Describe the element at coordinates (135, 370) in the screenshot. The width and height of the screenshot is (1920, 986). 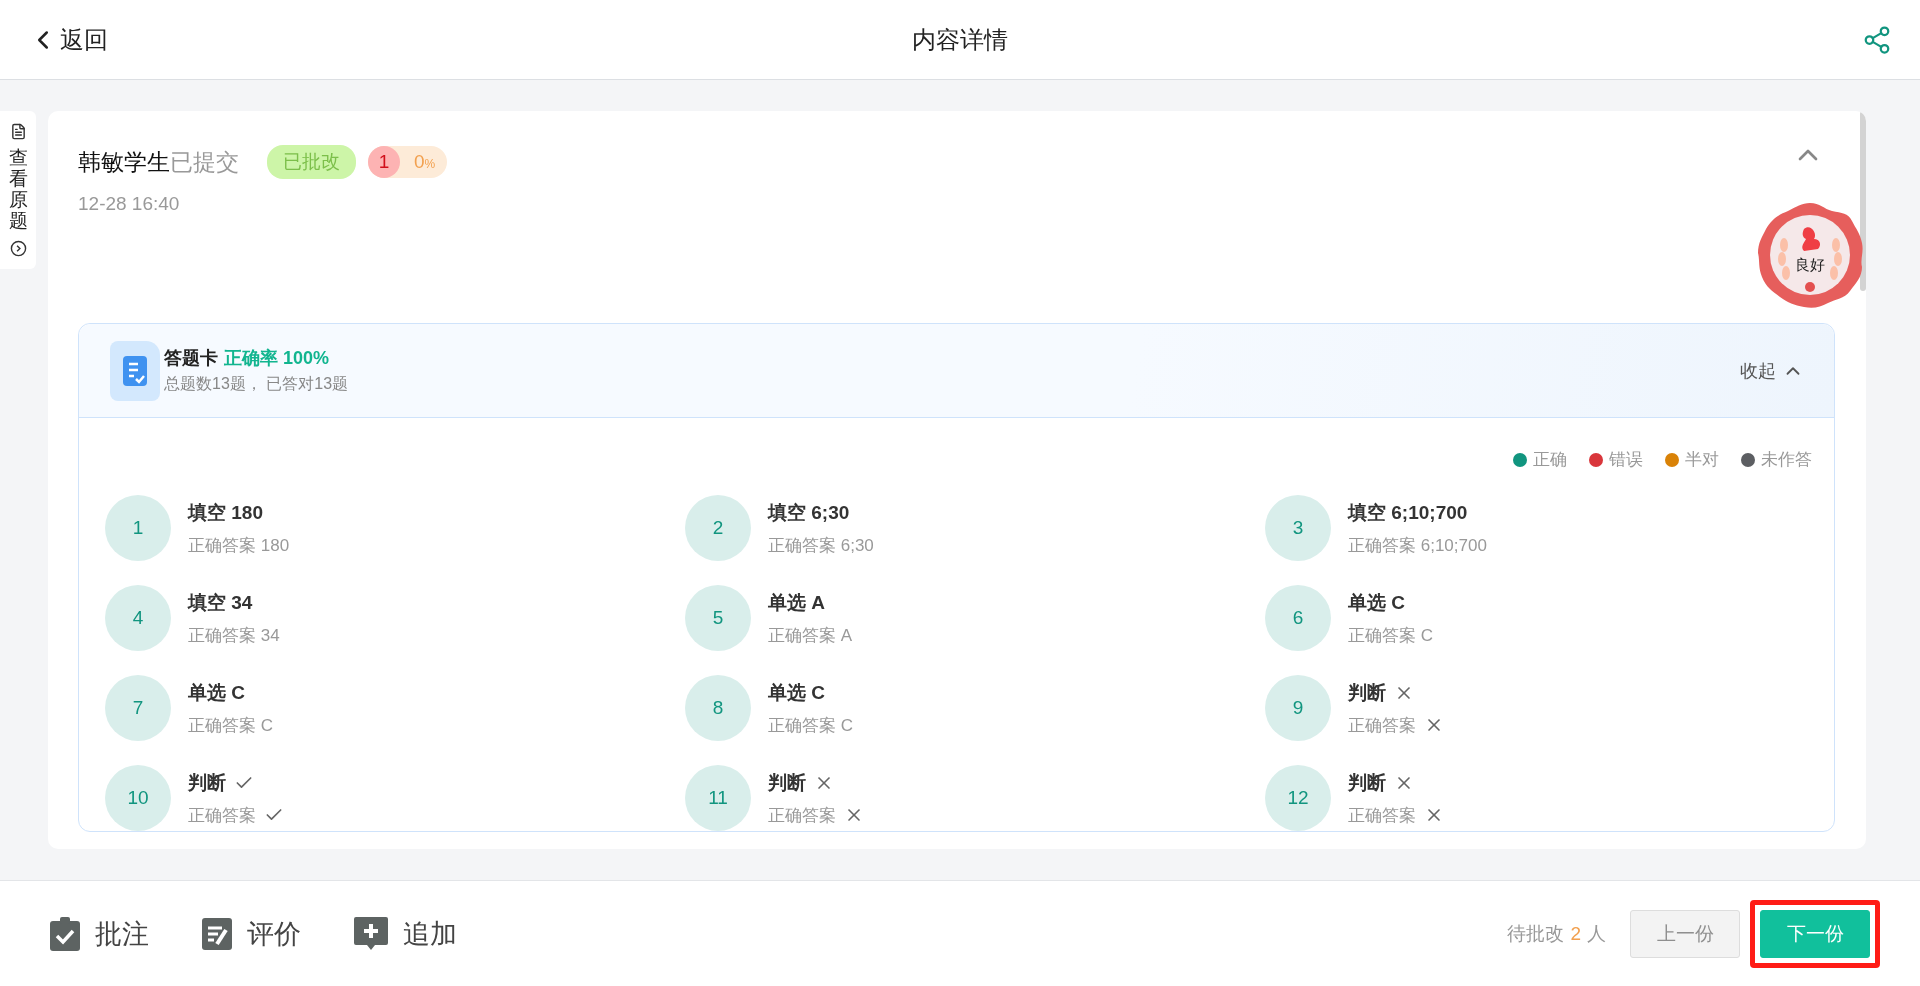
I see `answer-sheet-icon` at that location.